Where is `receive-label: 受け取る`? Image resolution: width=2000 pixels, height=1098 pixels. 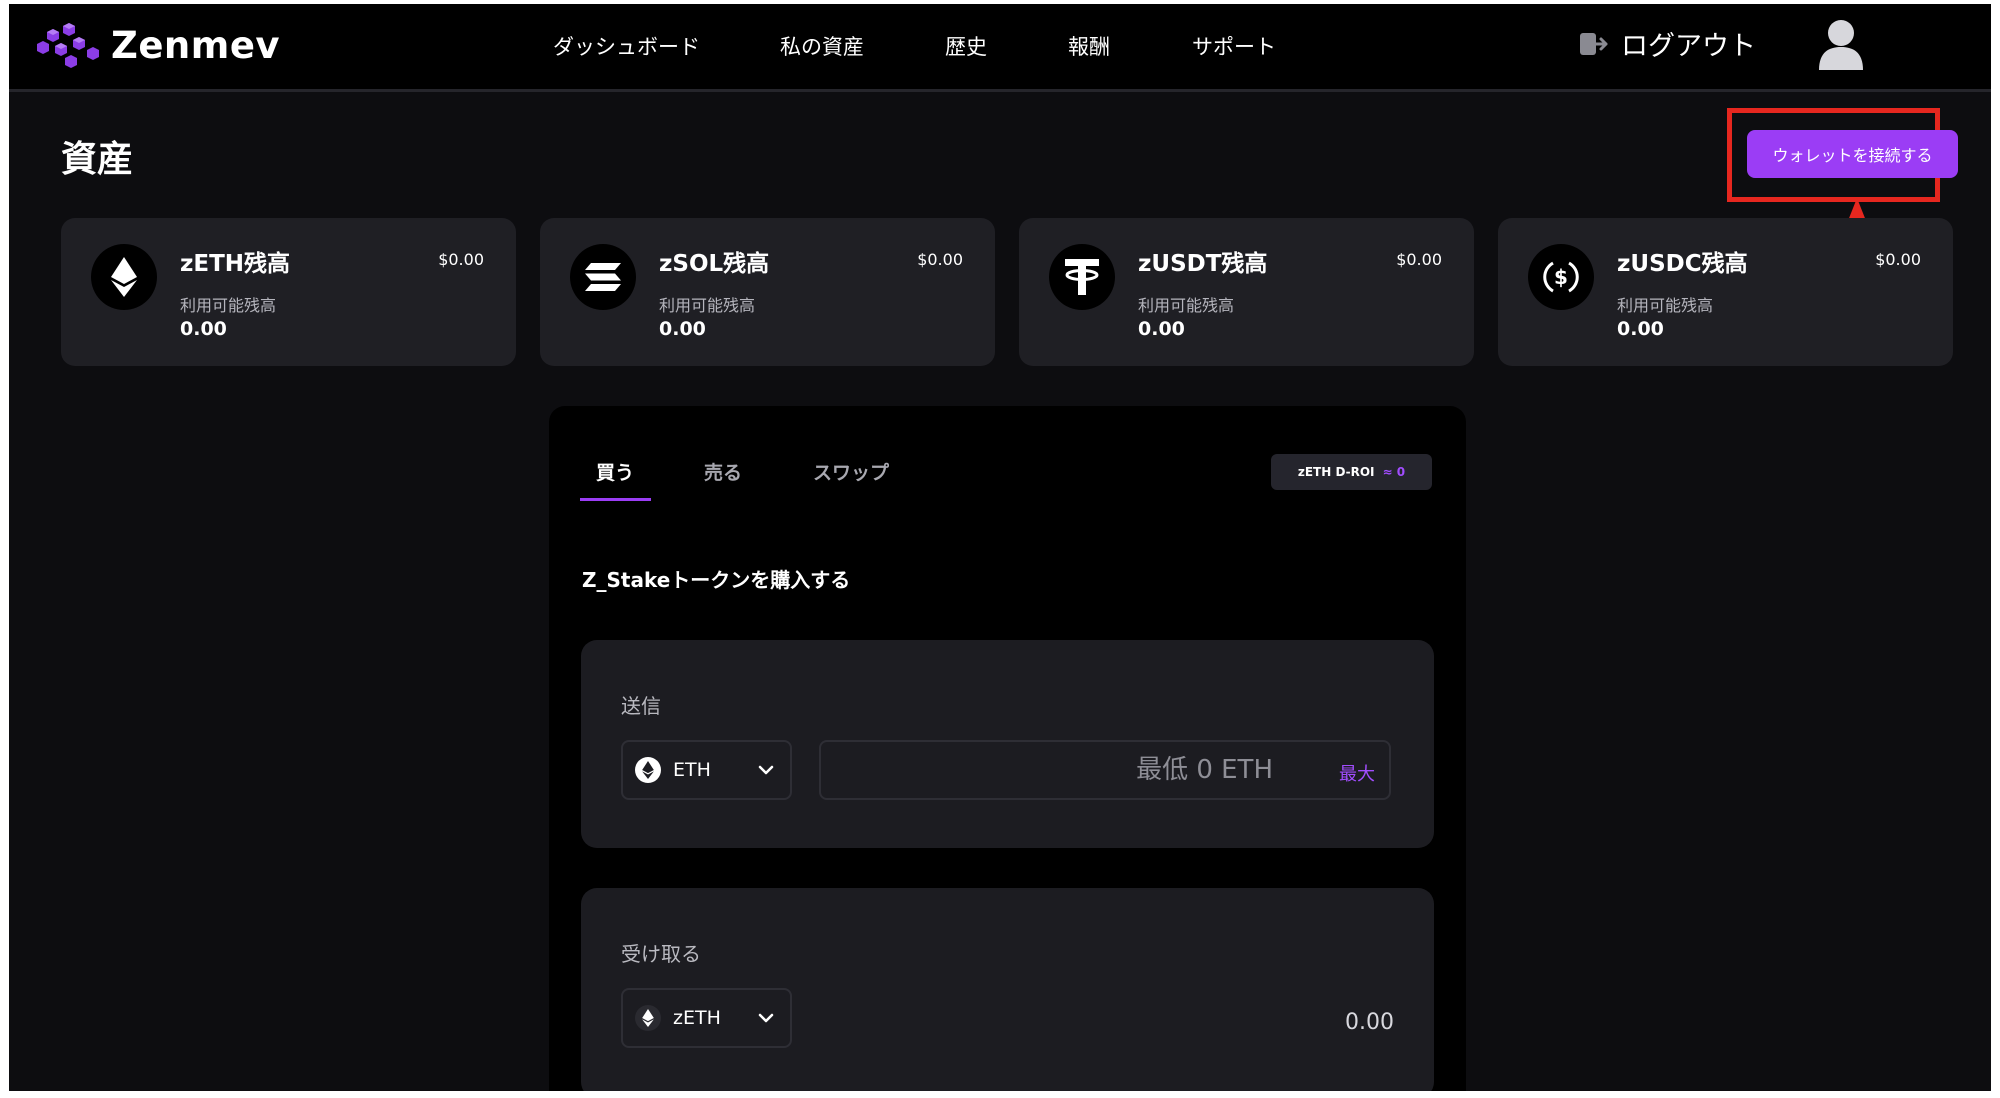
receive-label: 受け取る is located at coordinates (661, 954).